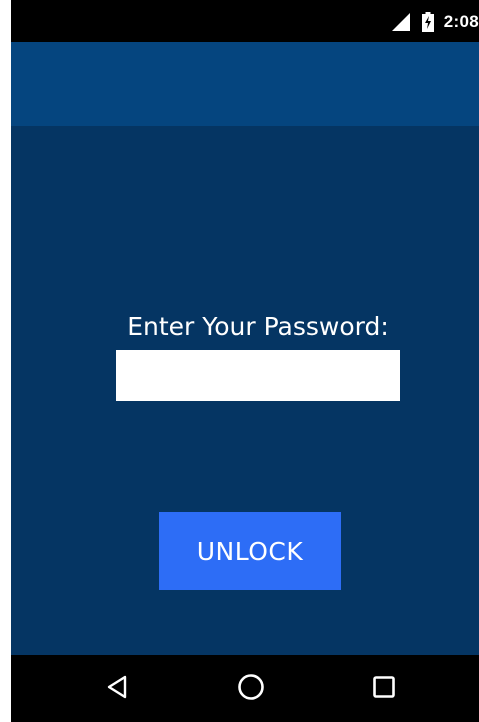  I want to click on status-bar: 2:08, so click(245, 21).